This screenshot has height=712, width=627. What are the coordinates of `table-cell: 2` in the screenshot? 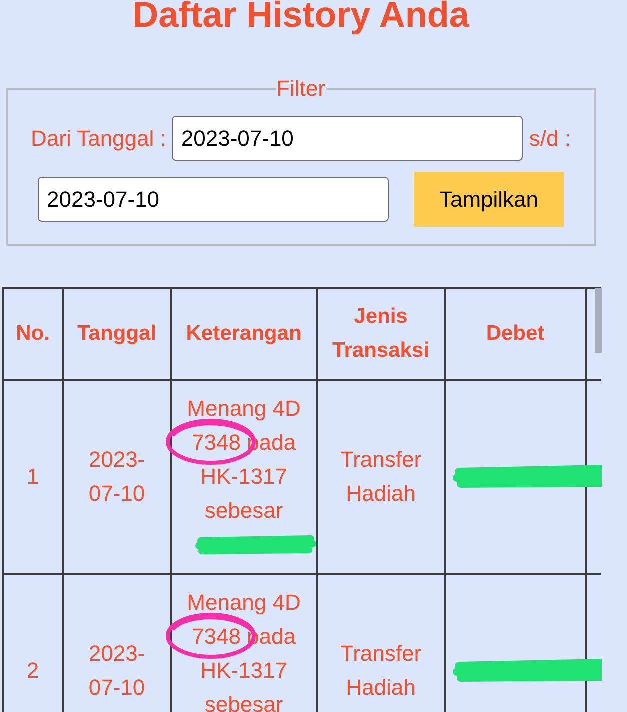 It's located at (33, 643).